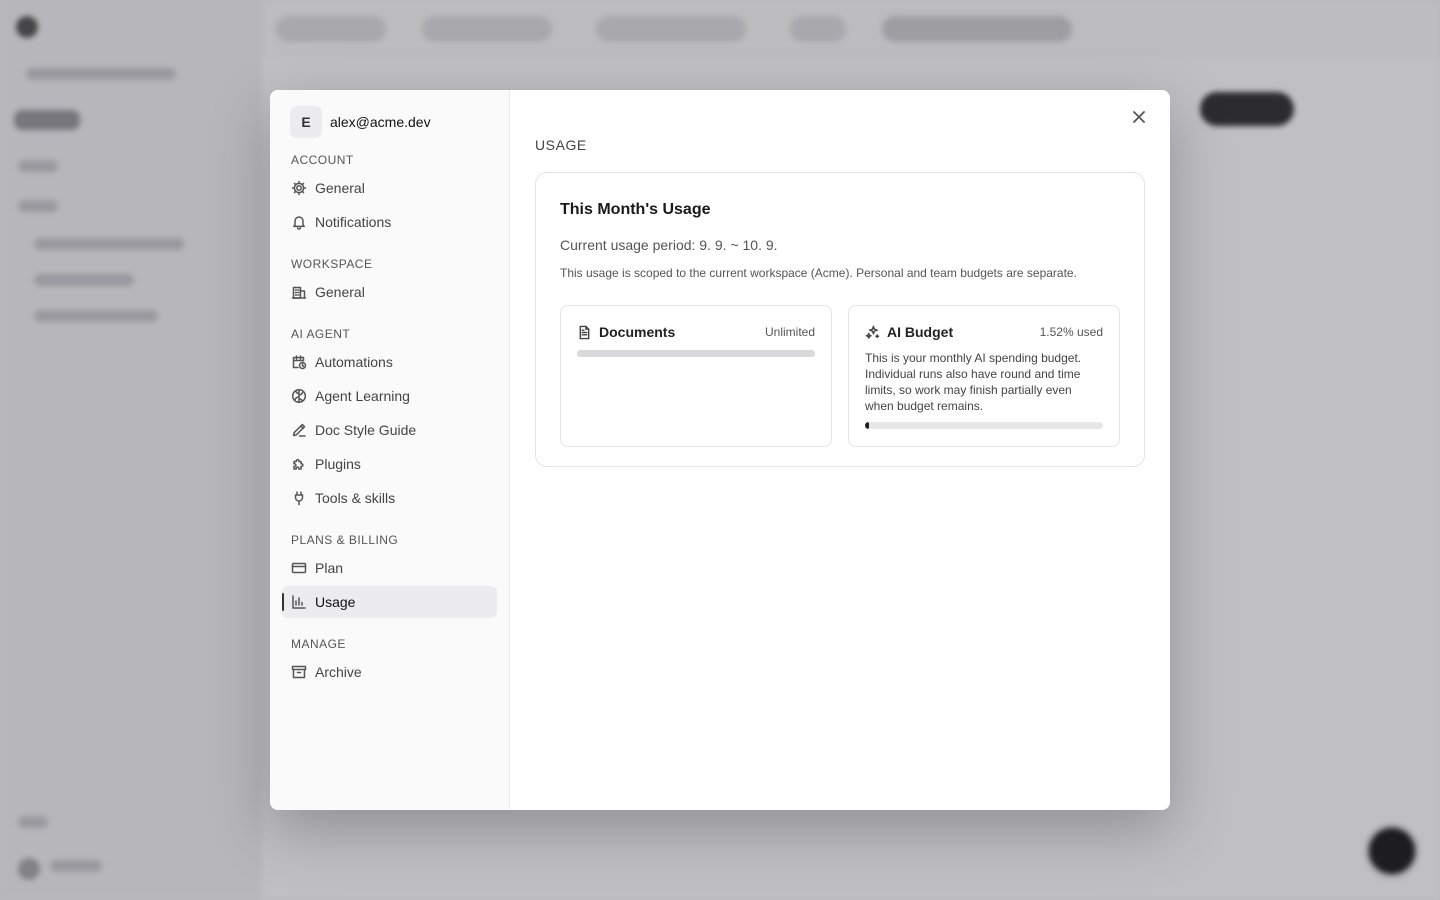  Describe the element at coordinates (318, 644) in the screenshot. I see `nav-section-manage: MANAGE` at that location.